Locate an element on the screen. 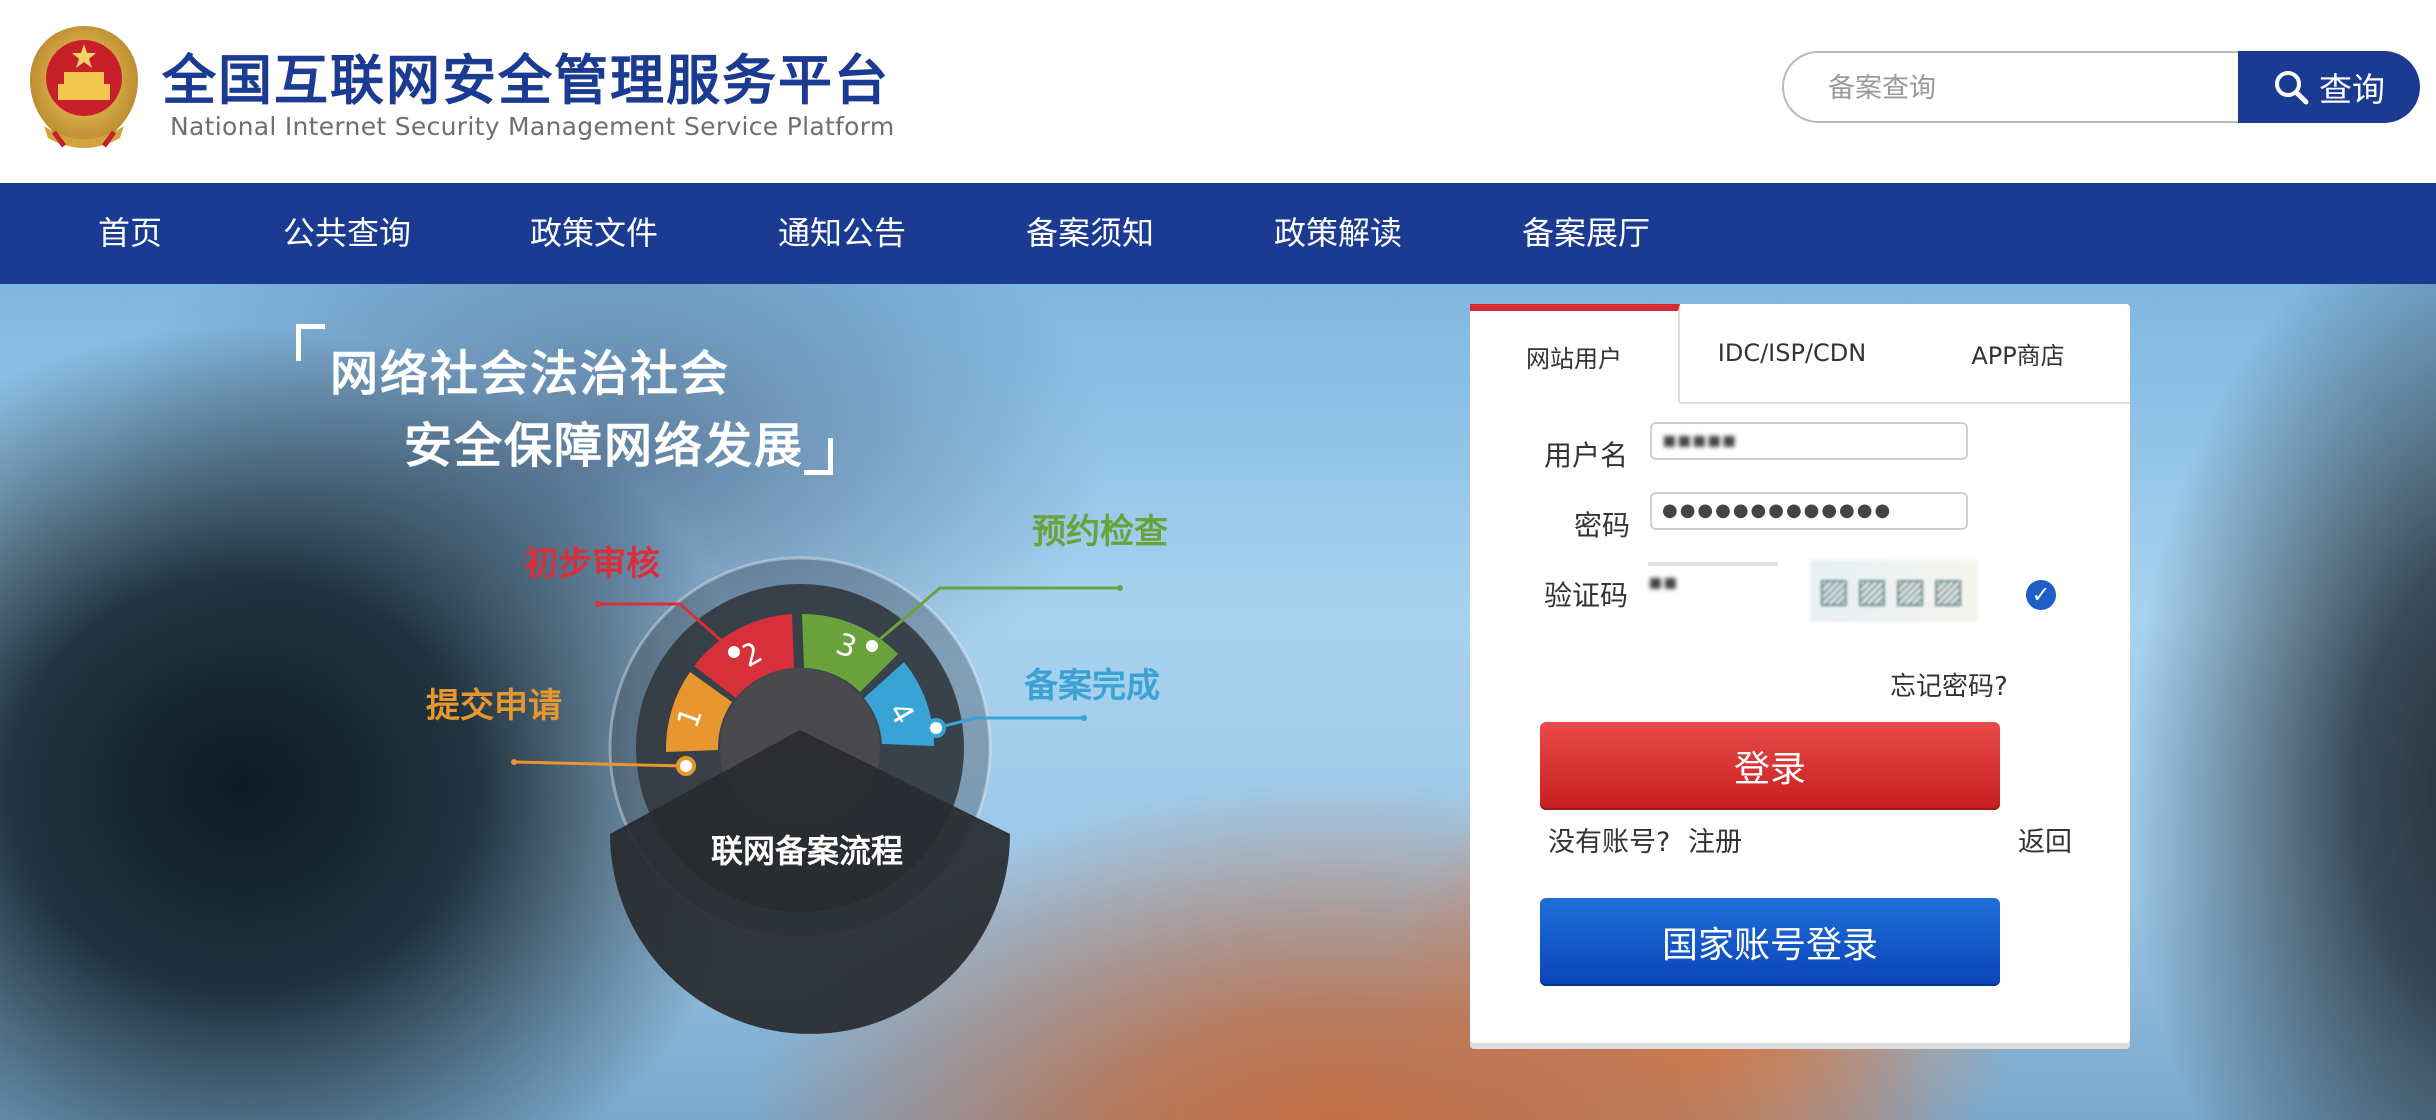 Image resolution: width=2436 pixels, height=1120 pixels. step-label-inspection: 预约检查 is located at coordinates (1100, 532).